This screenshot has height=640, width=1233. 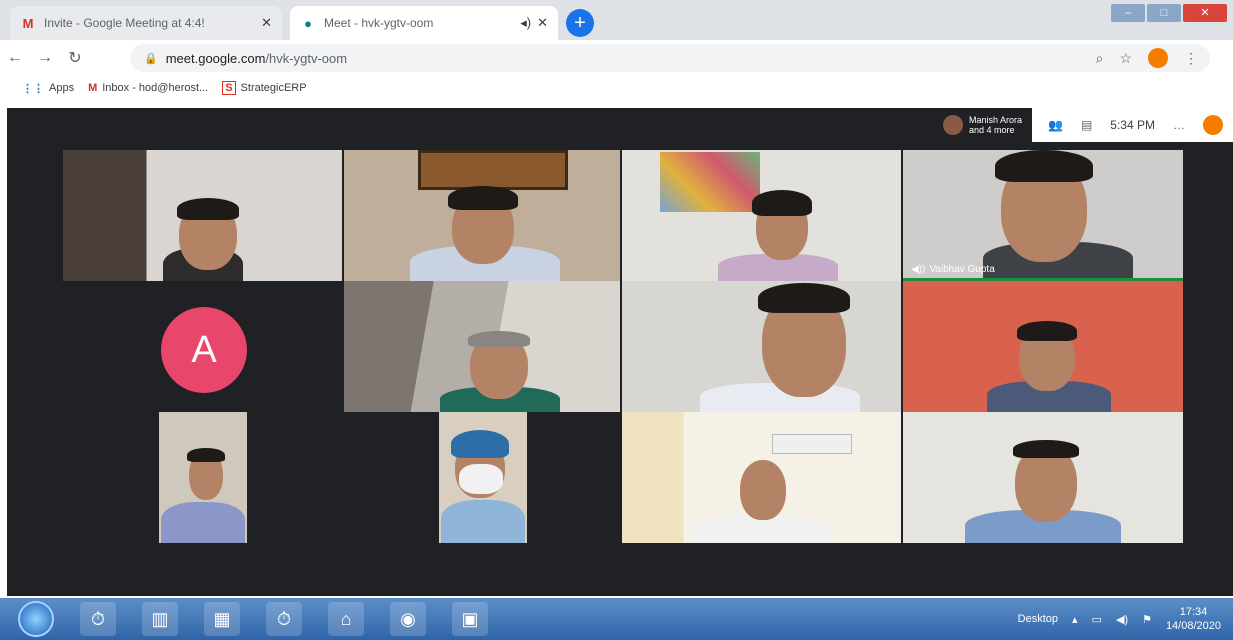 I want to click on bookmark-erp: S StrategicERP, so click(x=264, y=88).